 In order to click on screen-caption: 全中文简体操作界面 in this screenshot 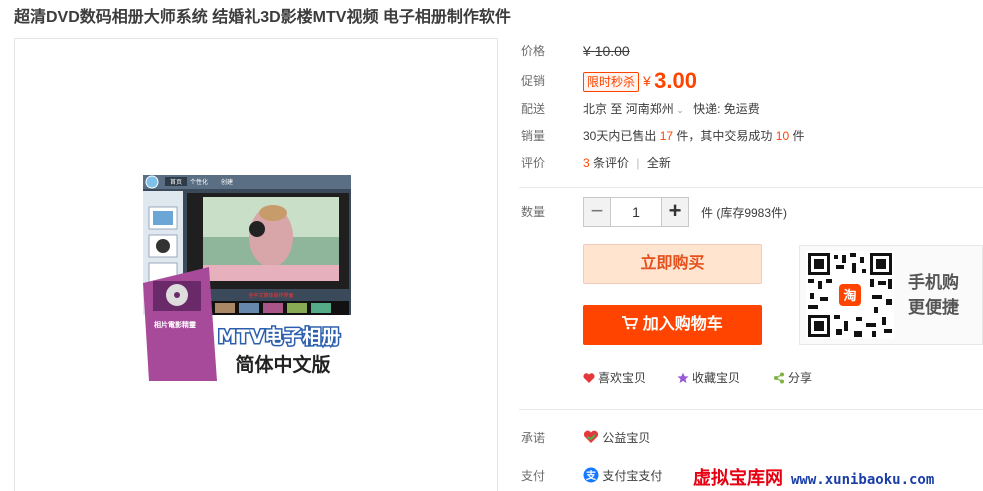, I will do `click(270, 295)`.